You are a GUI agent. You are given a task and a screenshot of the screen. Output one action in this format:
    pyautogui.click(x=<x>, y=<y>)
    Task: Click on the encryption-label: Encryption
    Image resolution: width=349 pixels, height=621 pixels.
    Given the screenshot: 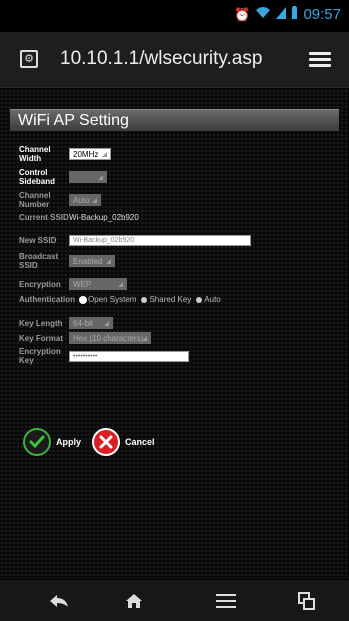 What is the action you would take?
    pyautogui.click(x=40, y=284)
    